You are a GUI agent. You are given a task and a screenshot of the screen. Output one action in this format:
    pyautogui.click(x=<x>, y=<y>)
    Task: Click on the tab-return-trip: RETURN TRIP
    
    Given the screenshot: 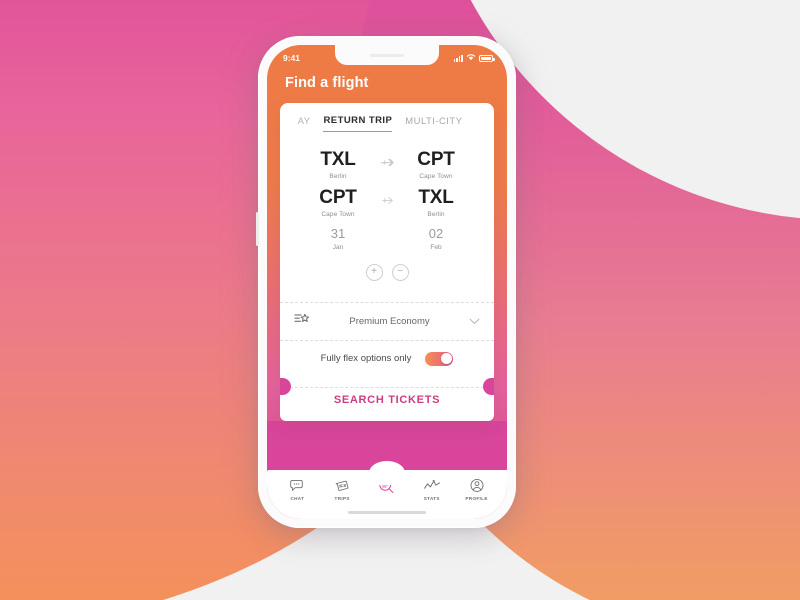 What is the action you would take?
    pyautogui.click(x=358, y=123)
    